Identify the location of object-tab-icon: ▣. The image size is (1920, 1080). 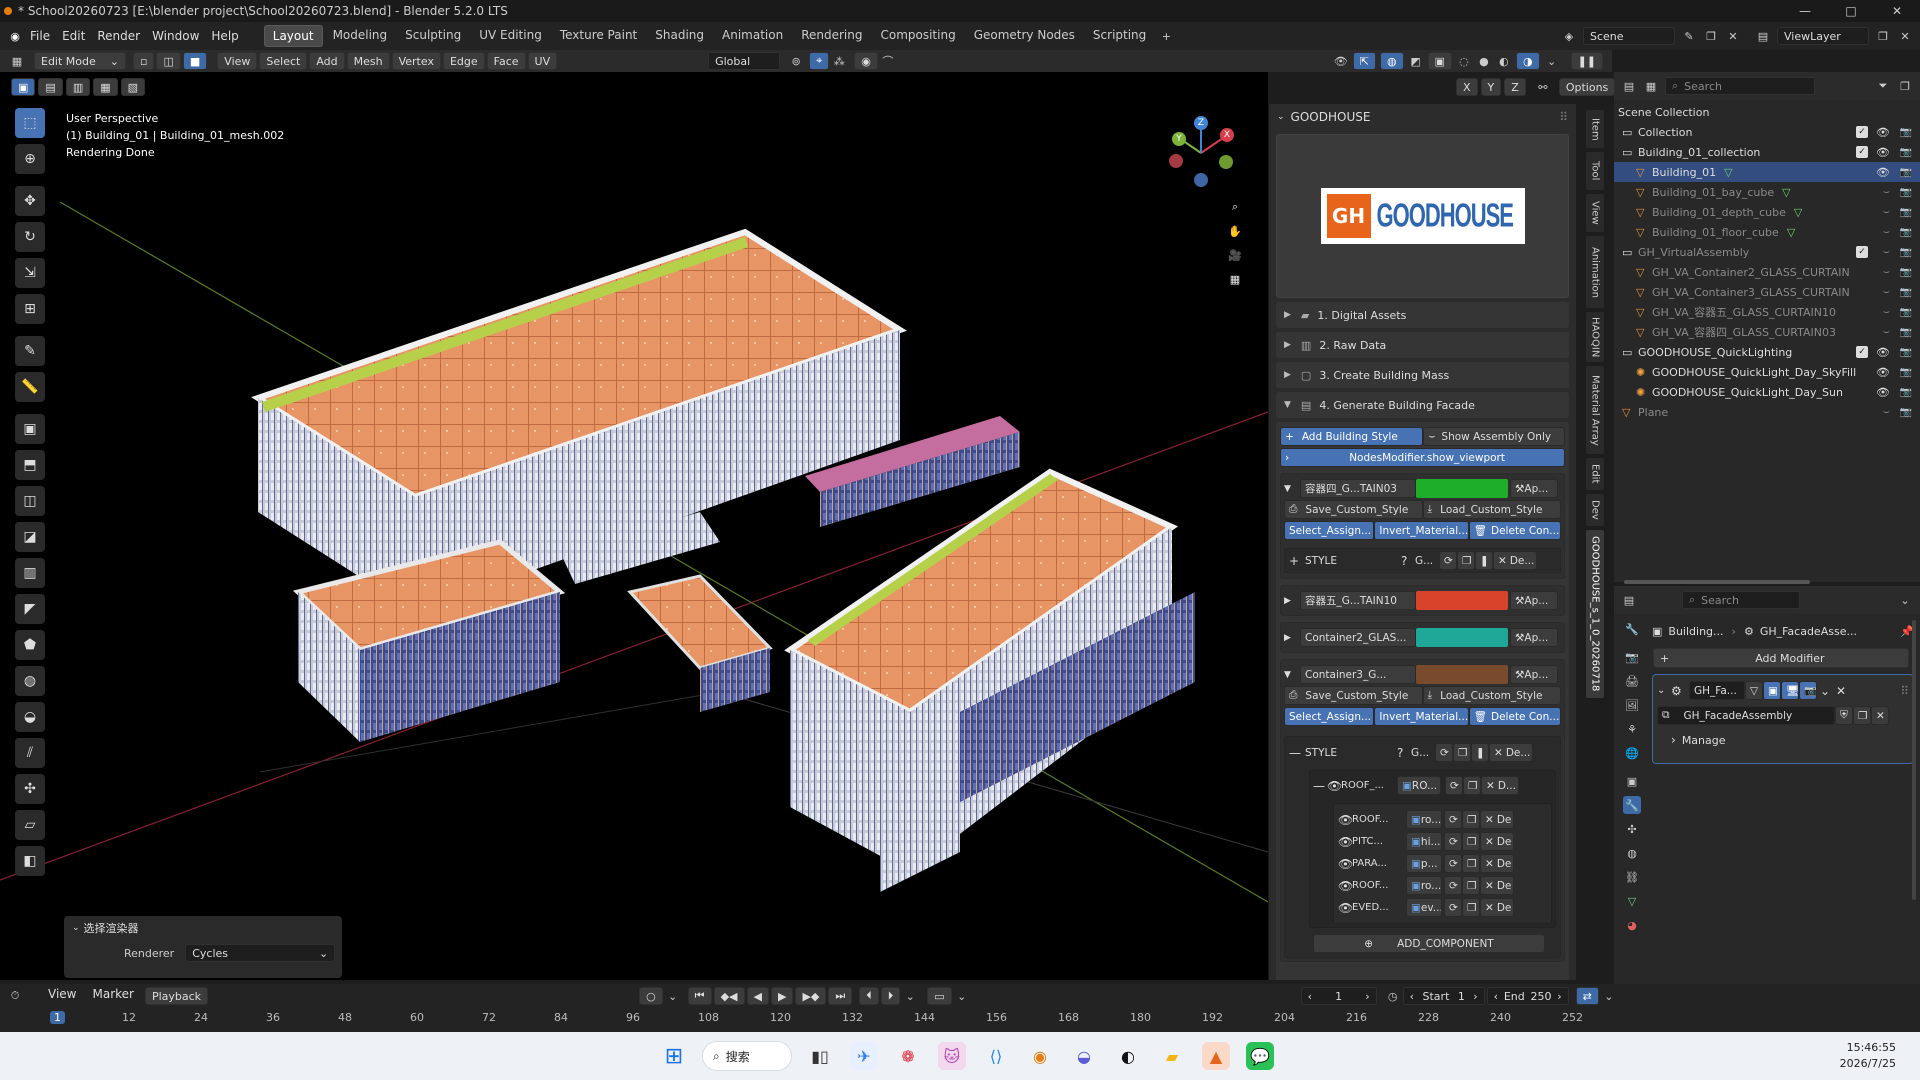
(1632, 781).